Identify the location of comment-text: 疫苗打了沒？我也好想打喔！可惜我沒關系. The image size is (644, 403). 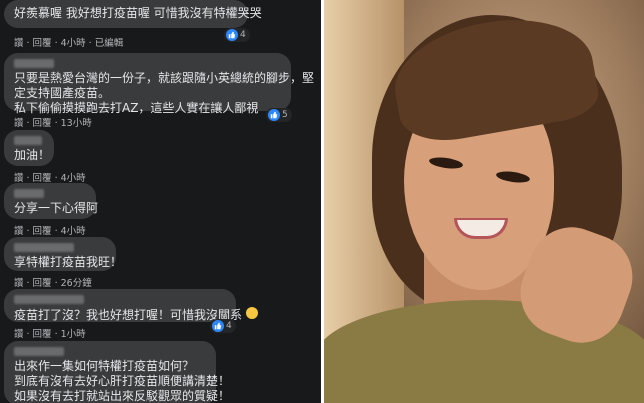
(136, 315).